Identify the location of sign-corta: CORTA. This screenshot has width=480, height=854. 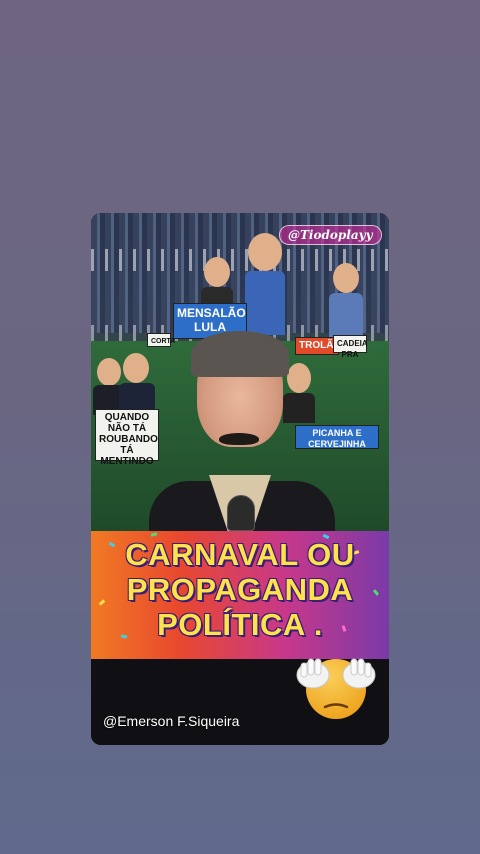
(161, 340).